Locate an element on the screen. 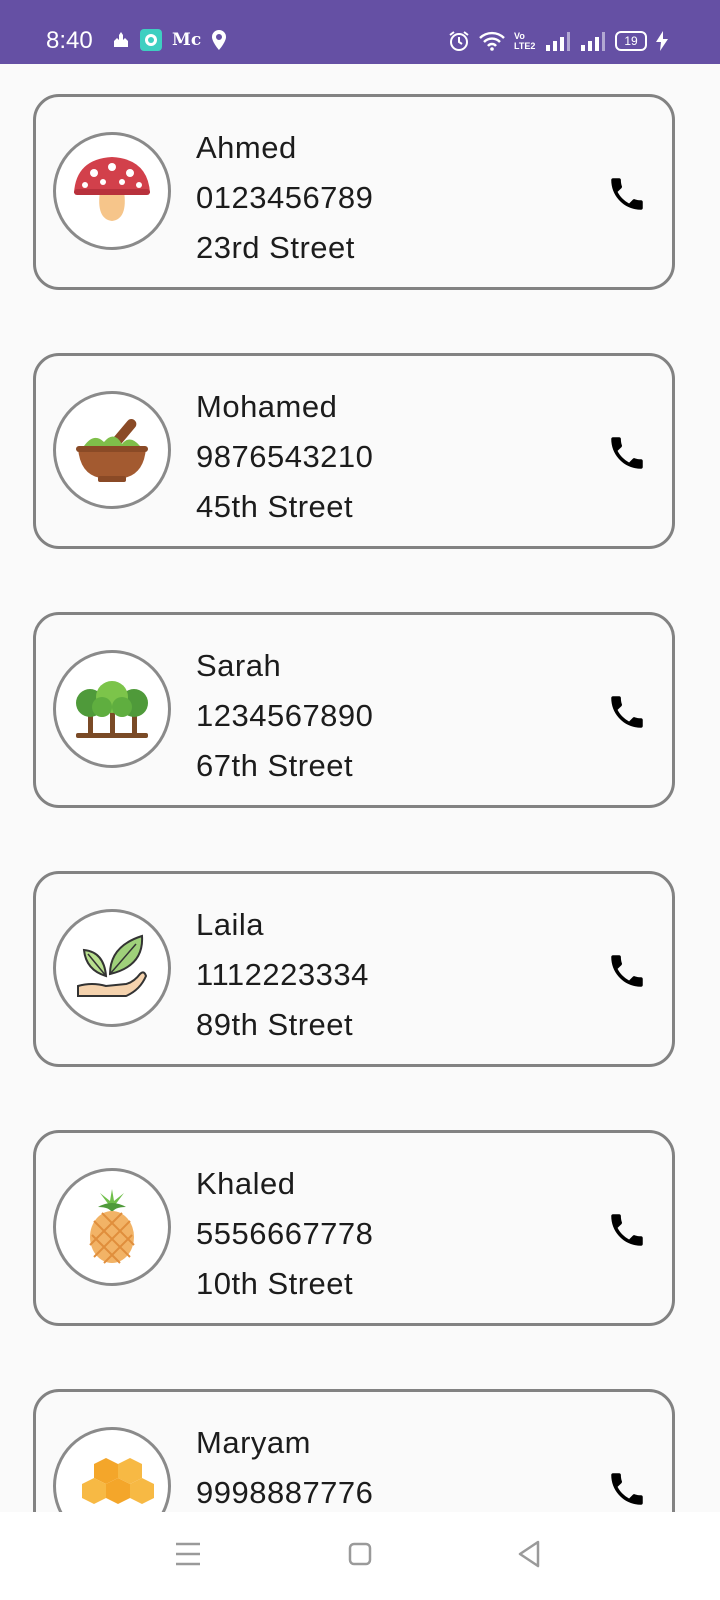 Image resolution: width=720 pixels, height=1600 pixels. contact-phone: 1234567890 is located at coordinates (285, 715).